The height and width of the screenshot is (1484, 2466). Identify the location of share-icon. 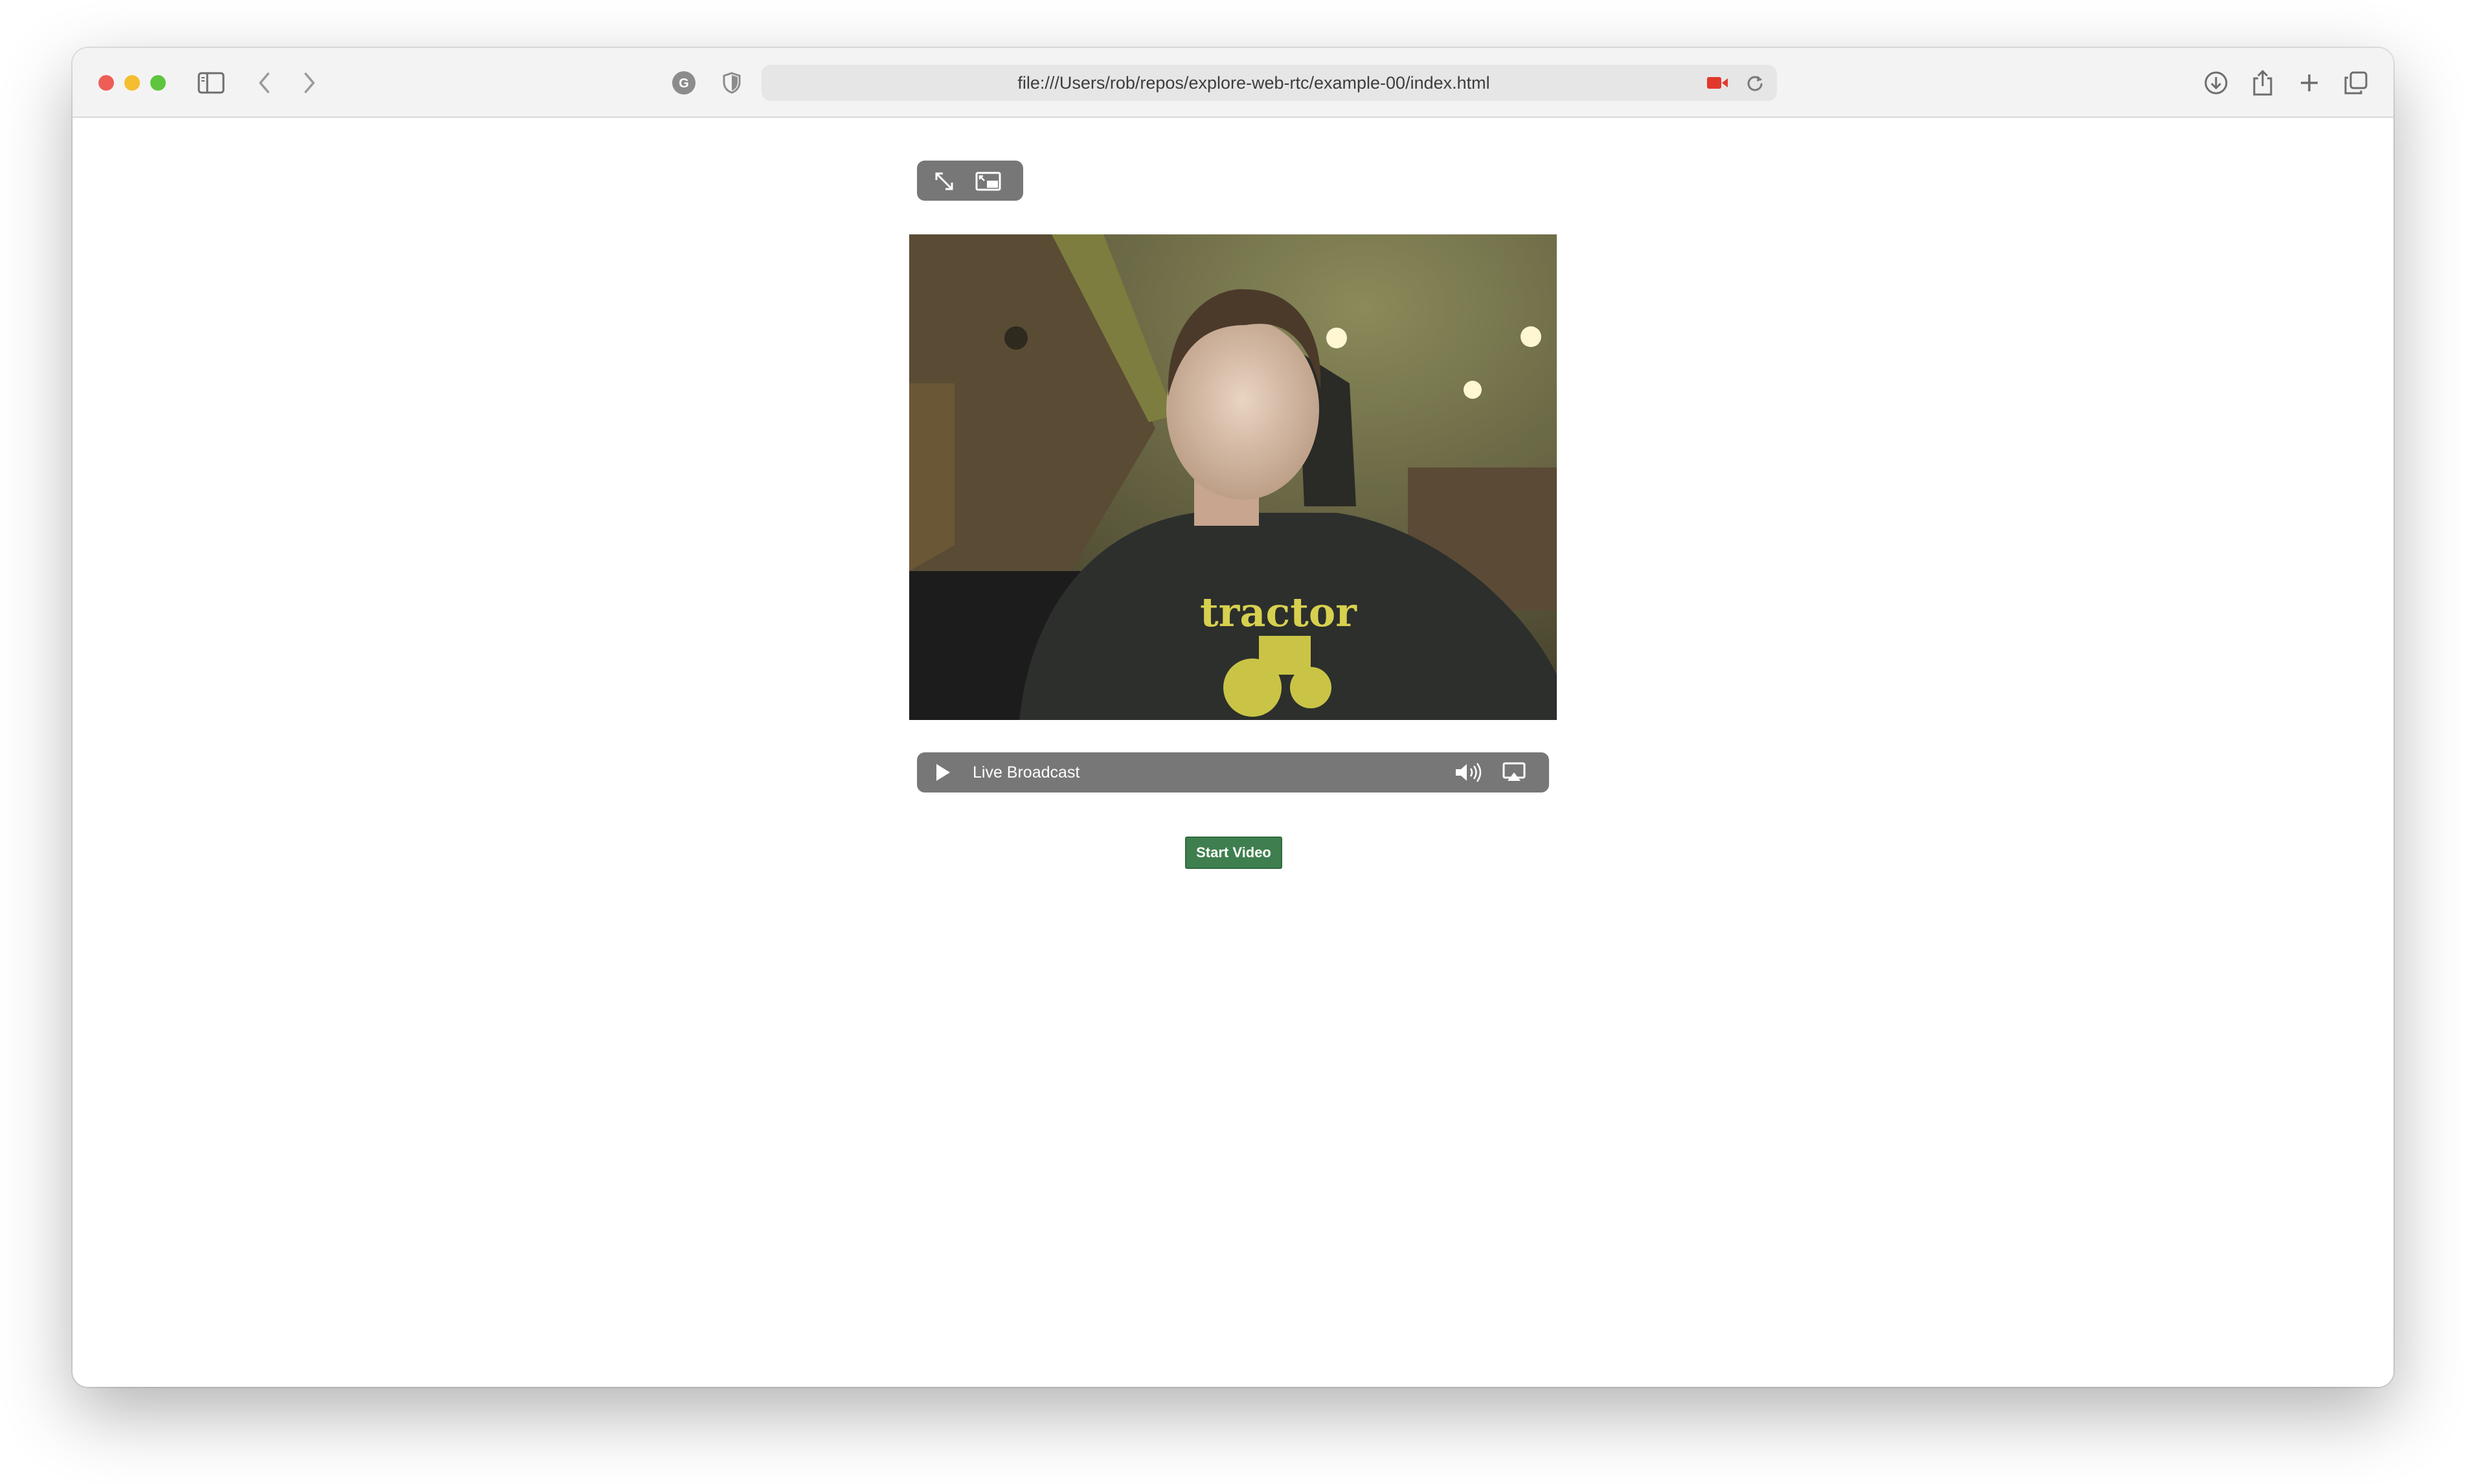
(2262, 82).